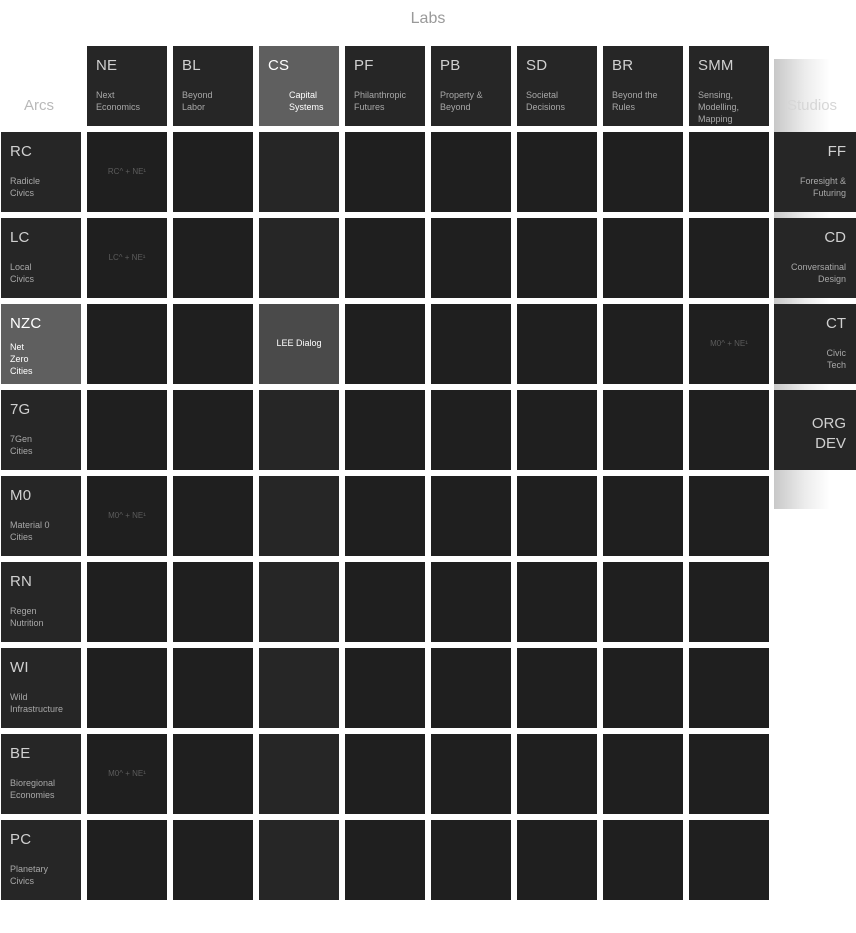  Describe the element at coordinates (41, 258) in the screenshot. I see `arc-header-lc: LC Local Civics` at that location.